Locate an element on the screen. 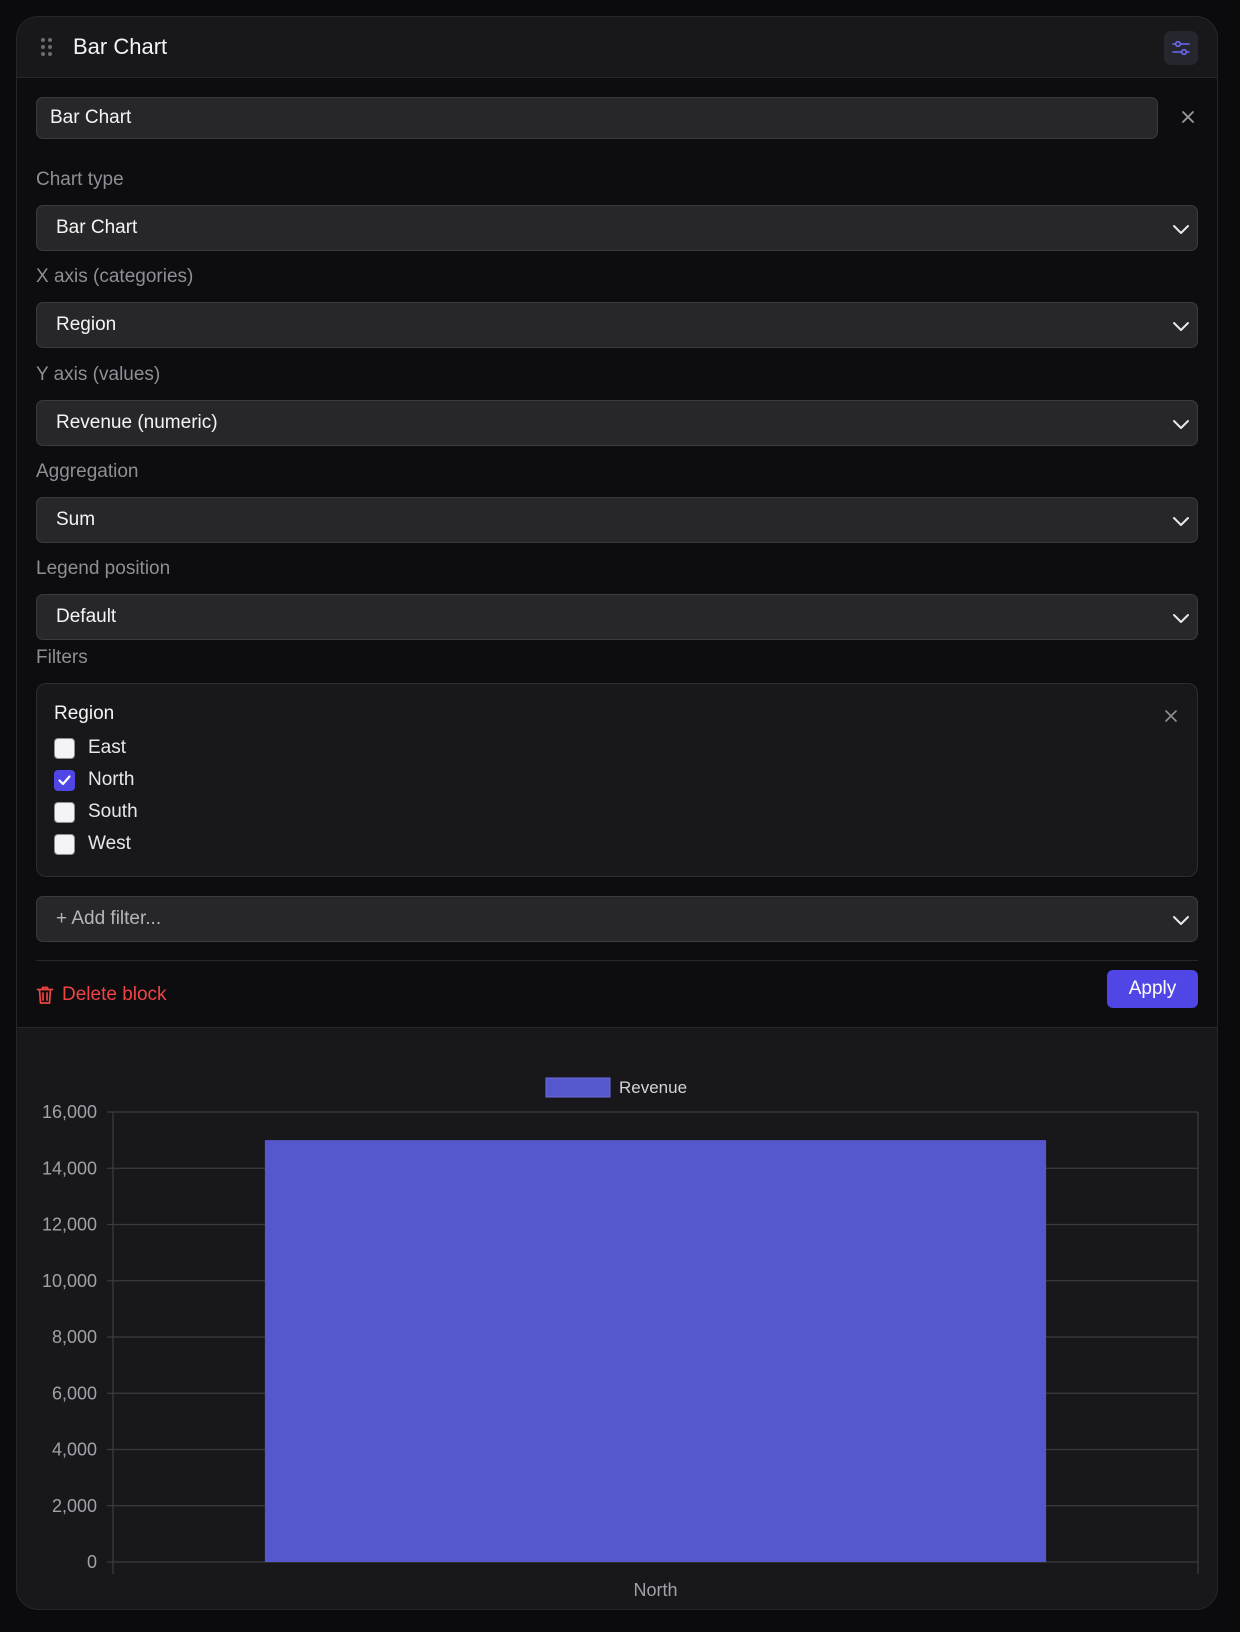  apply-button: Apply is located at coordinates (1152, 989).